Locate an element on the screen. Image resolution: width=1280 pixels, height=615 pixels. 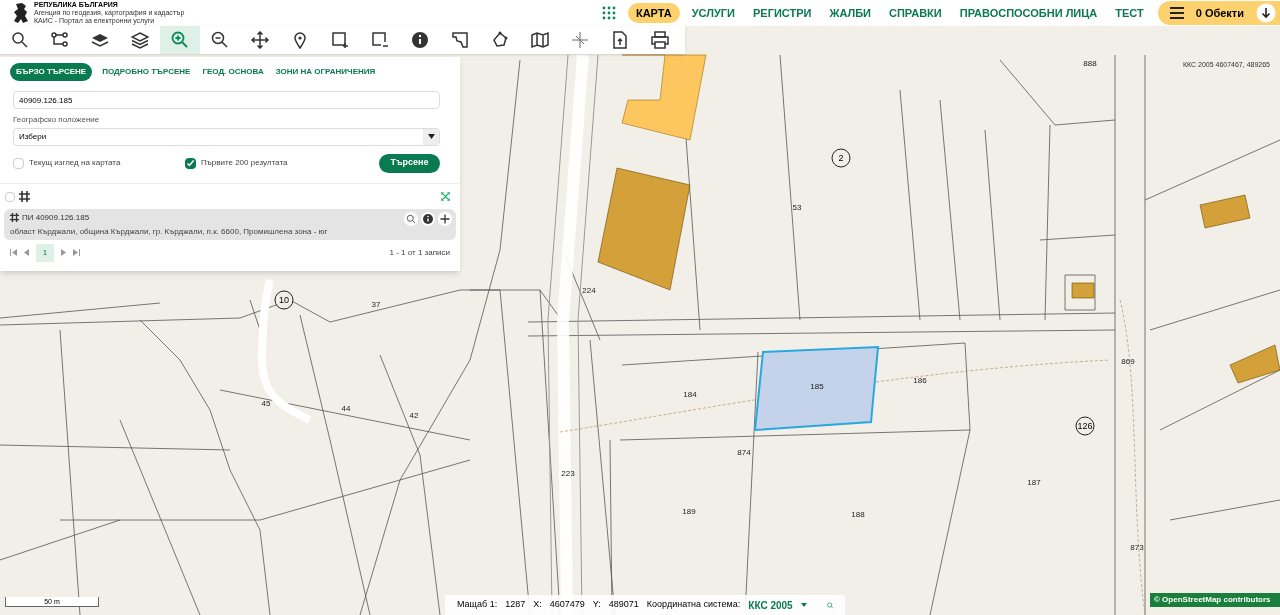
last-page-icon is located at coordinates (76, 252).